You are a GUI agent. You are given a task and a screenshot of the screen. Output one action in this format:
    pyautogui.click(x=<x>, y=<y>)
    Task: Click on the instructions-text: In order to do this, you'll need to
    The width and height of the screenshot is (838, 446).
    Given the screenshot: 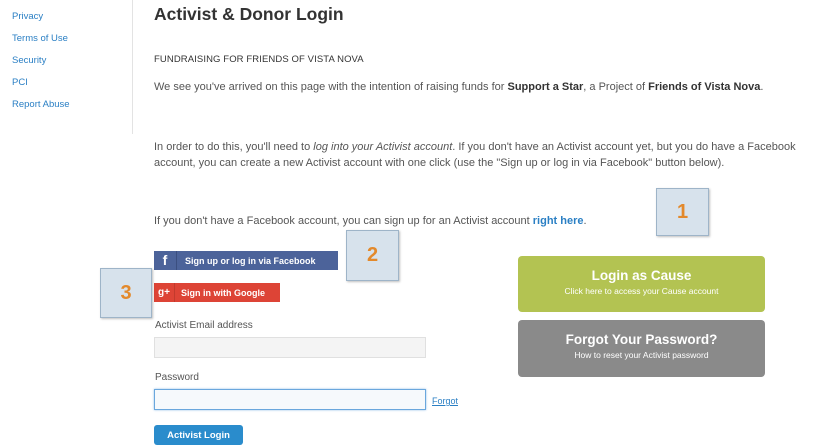 What is the action you would take?
    pyautogui.click(x=234, y=147)
    